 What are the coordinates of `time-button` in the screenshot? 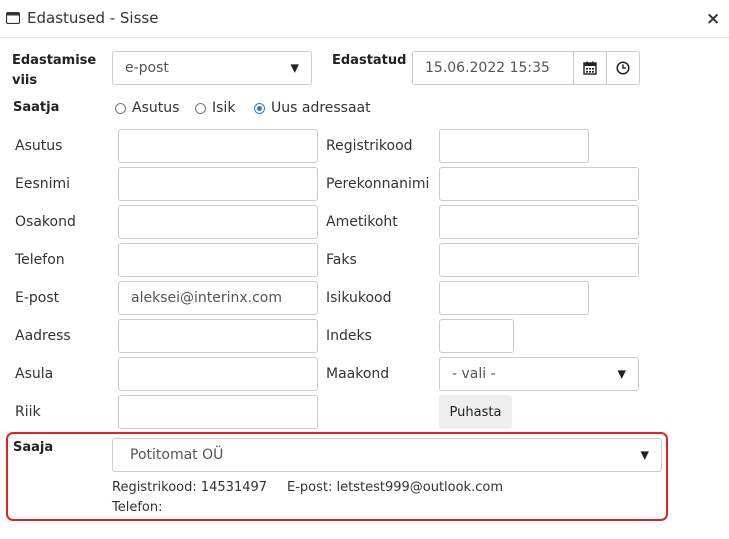 It's located at (623, 68).